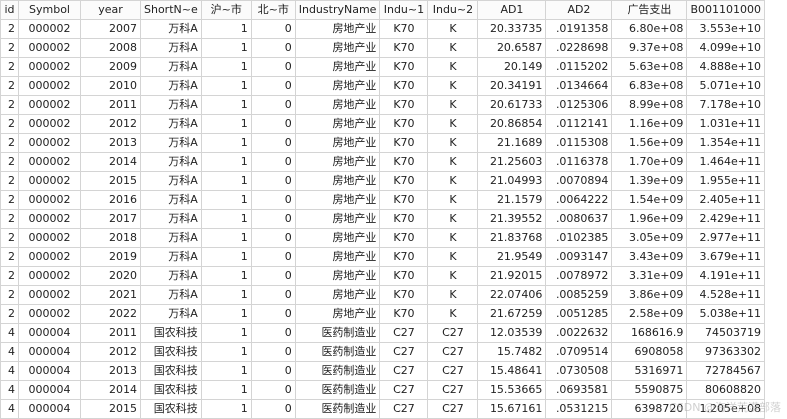 This screenshot has height=419, width=787. What do you see at coordinates (110, 86) in the screenshot?
I see `cell-year: 2010` at bounding box center [110, 86].